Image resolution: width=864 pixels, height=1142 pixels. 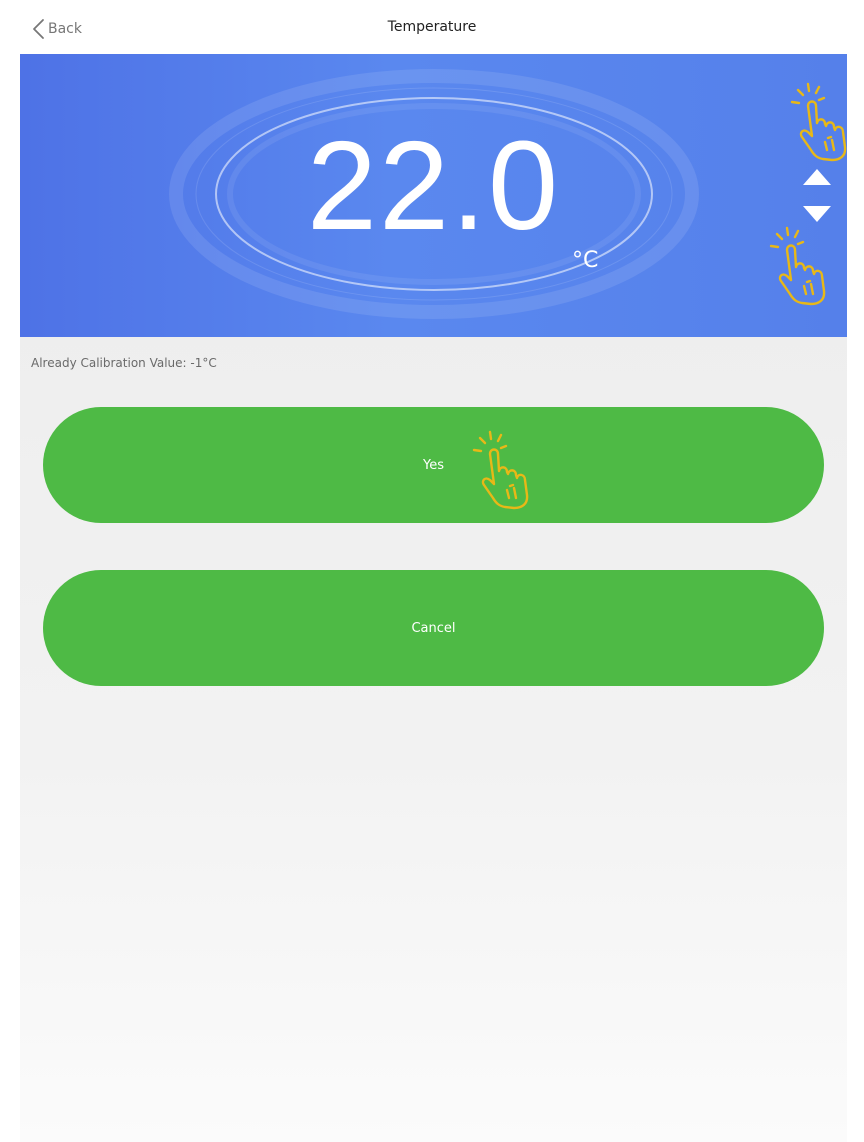 I want to click on decrease-temperature-button, so click(x=817, y=214).